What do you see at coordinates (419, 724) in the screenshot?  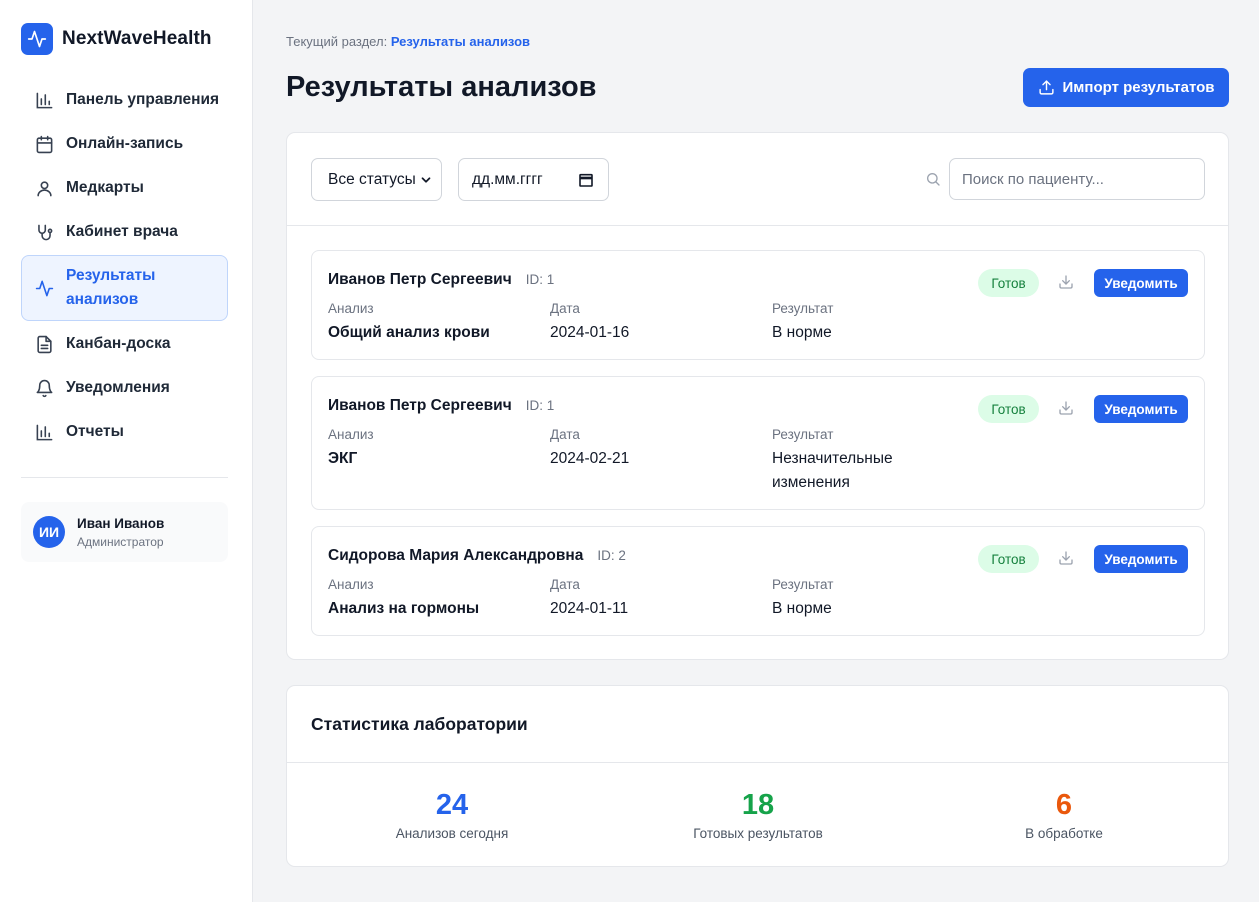 I see `stats-title: Статистика лаборатории` at bounding box center [419, 724].